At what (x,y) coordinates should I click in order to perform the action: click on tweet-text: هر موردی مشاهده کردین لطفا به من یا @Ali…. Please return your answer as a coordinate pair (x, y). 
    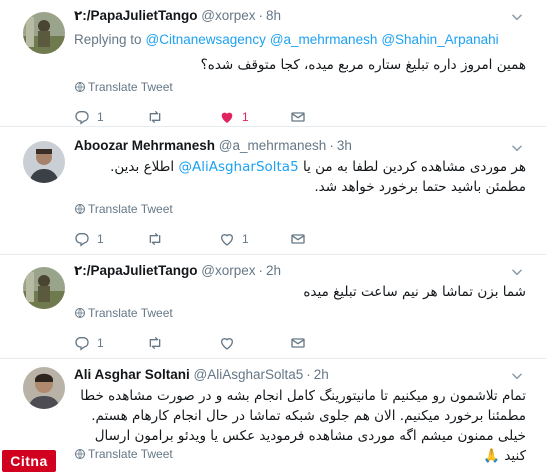
    Looking at the image, I should click on (300, 177).